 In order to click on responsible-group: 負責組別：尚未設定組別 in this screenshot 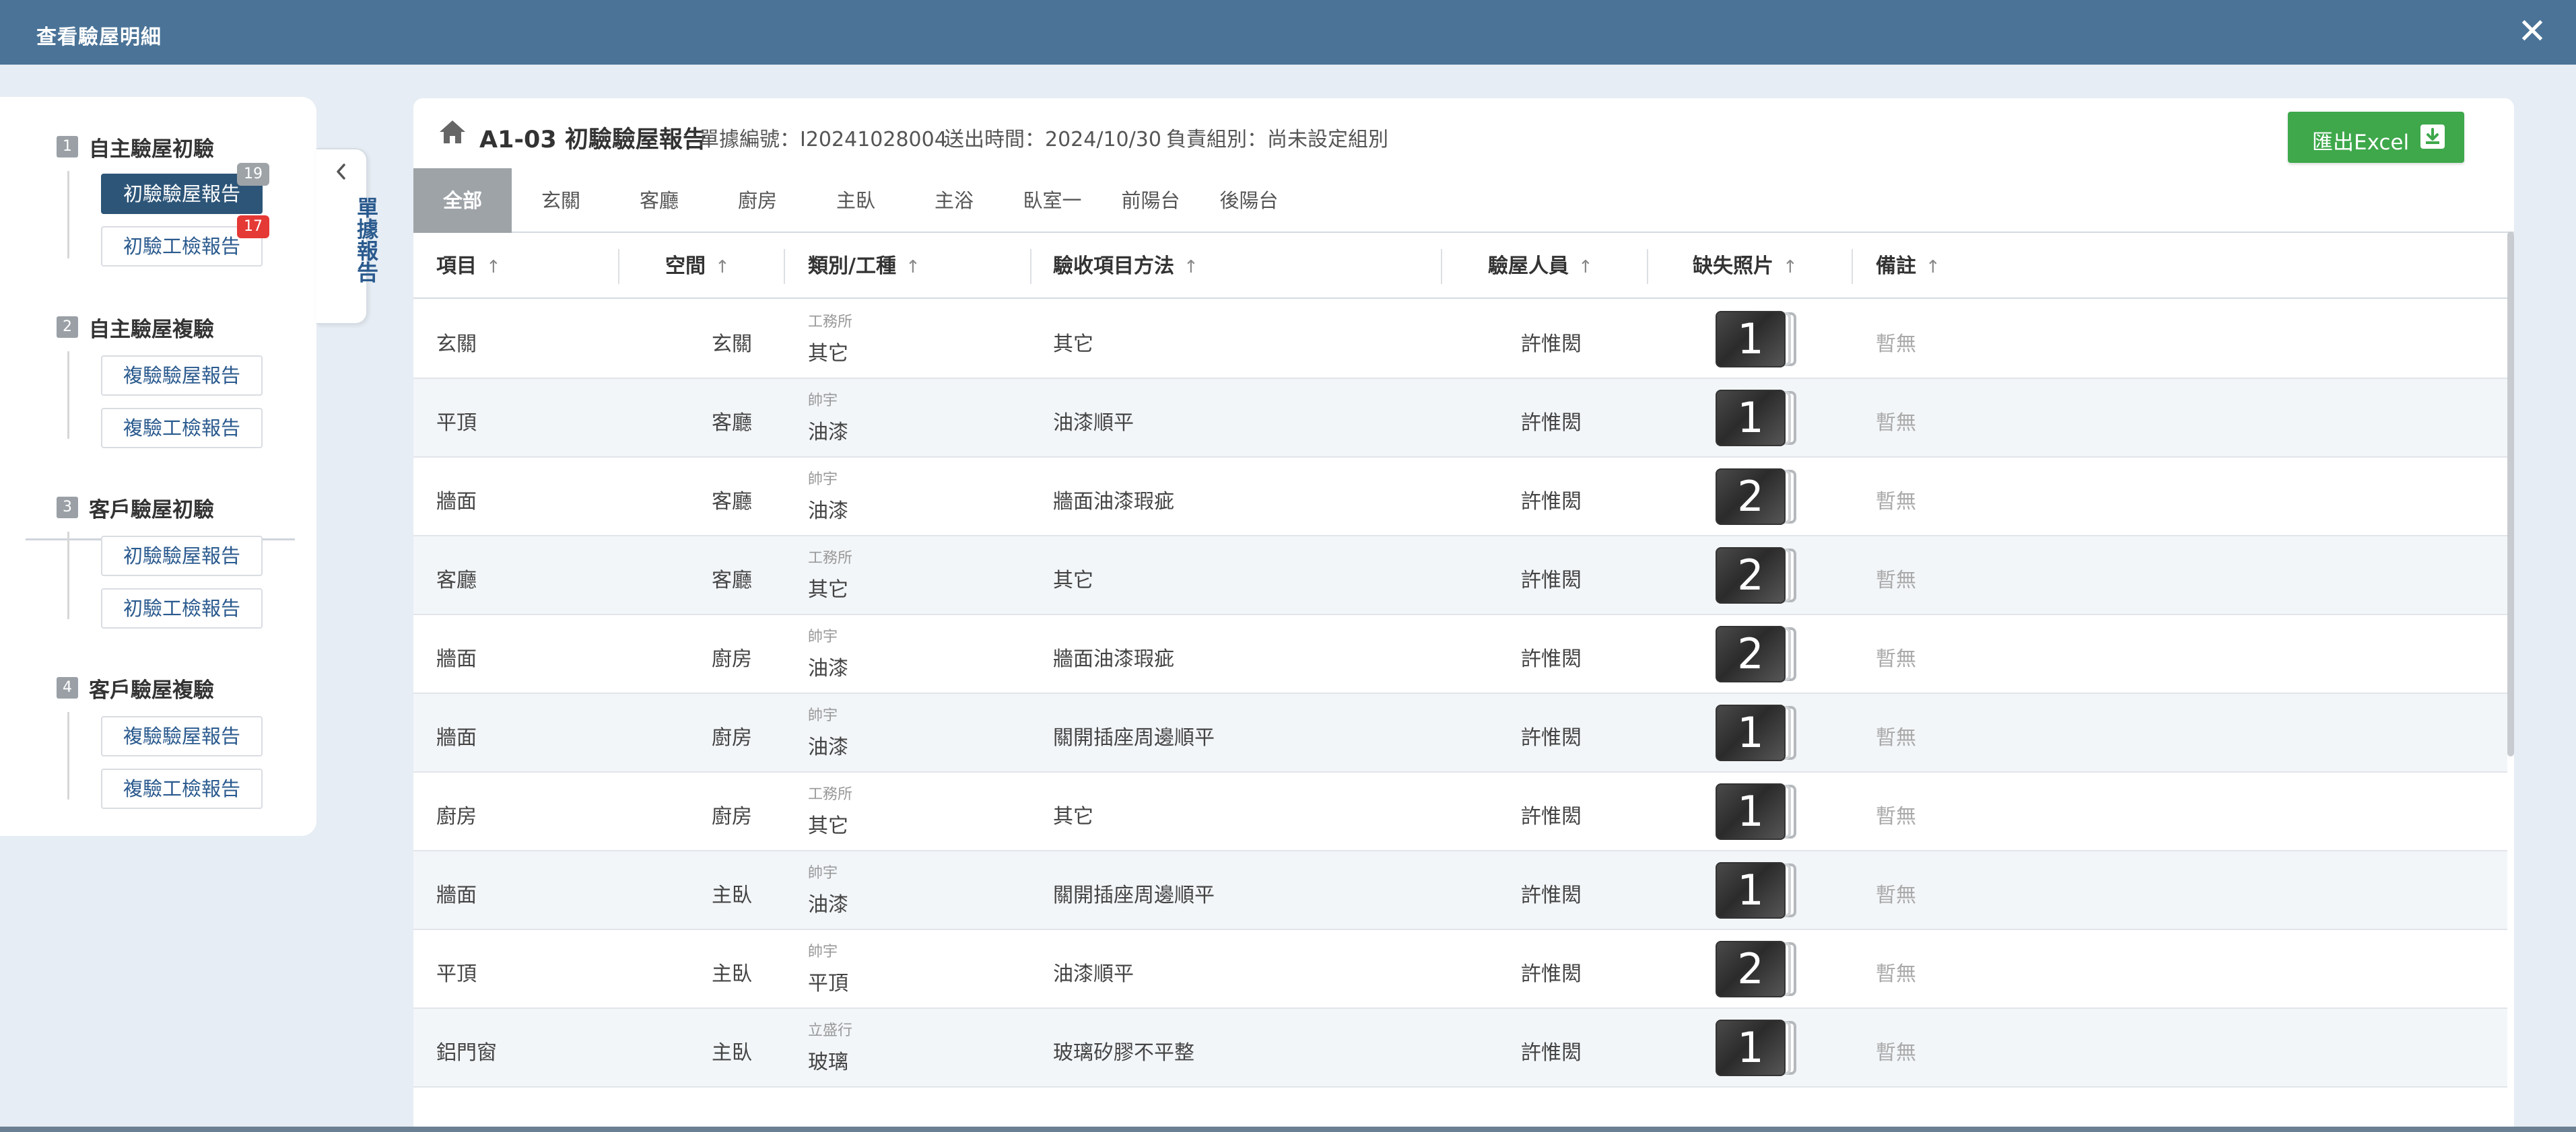, I will do `click(1277, 137)`.